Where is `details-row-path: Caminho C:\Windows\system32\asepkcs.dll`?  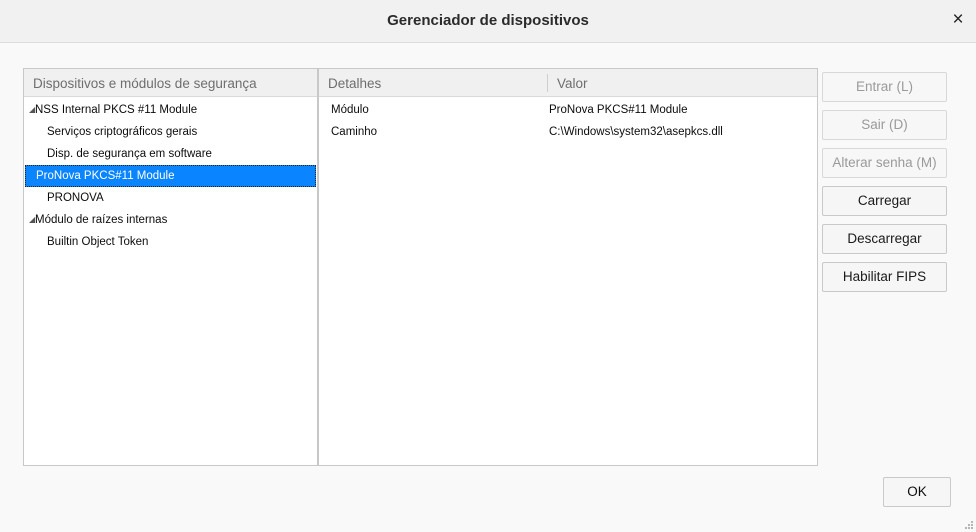 details-row-path: Caminho C:\Windows\system32\asepkcs.dll is located at coordinates (568, 132).